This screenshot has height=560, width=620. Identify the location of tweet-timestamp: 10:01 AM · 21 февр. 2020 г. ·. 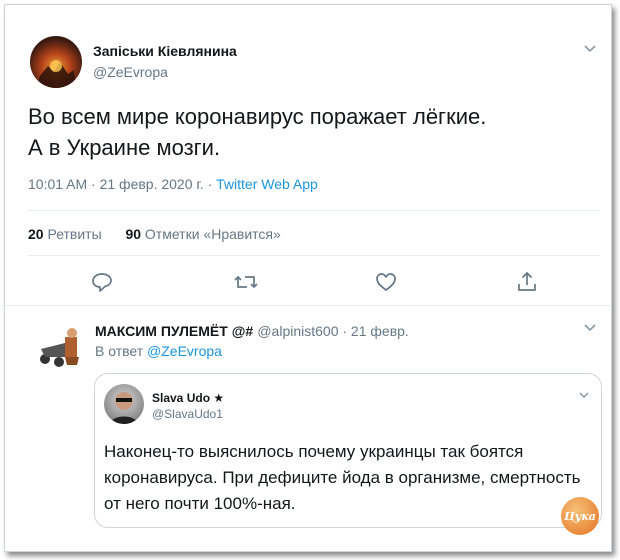
(122, 184).